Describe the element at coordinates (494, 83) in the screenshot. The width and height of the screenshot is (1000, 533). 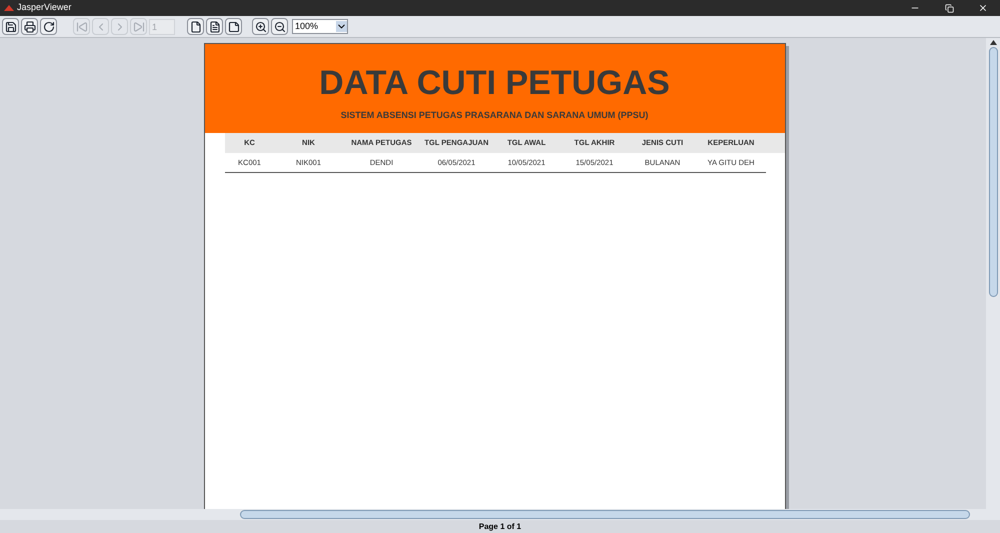
I see `report-title: DATA CUTI PETUGAS` at that location.